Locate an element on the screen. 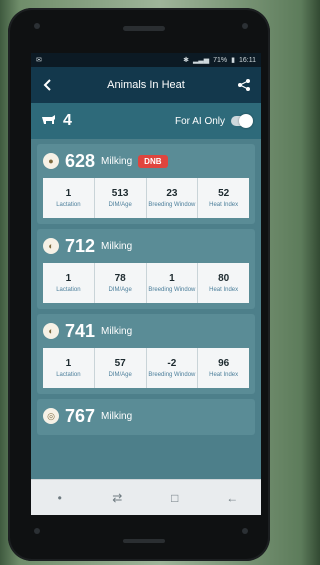 The image size is (320, 565). toggle-label: For AI Only is located at coordinates (199, 121).